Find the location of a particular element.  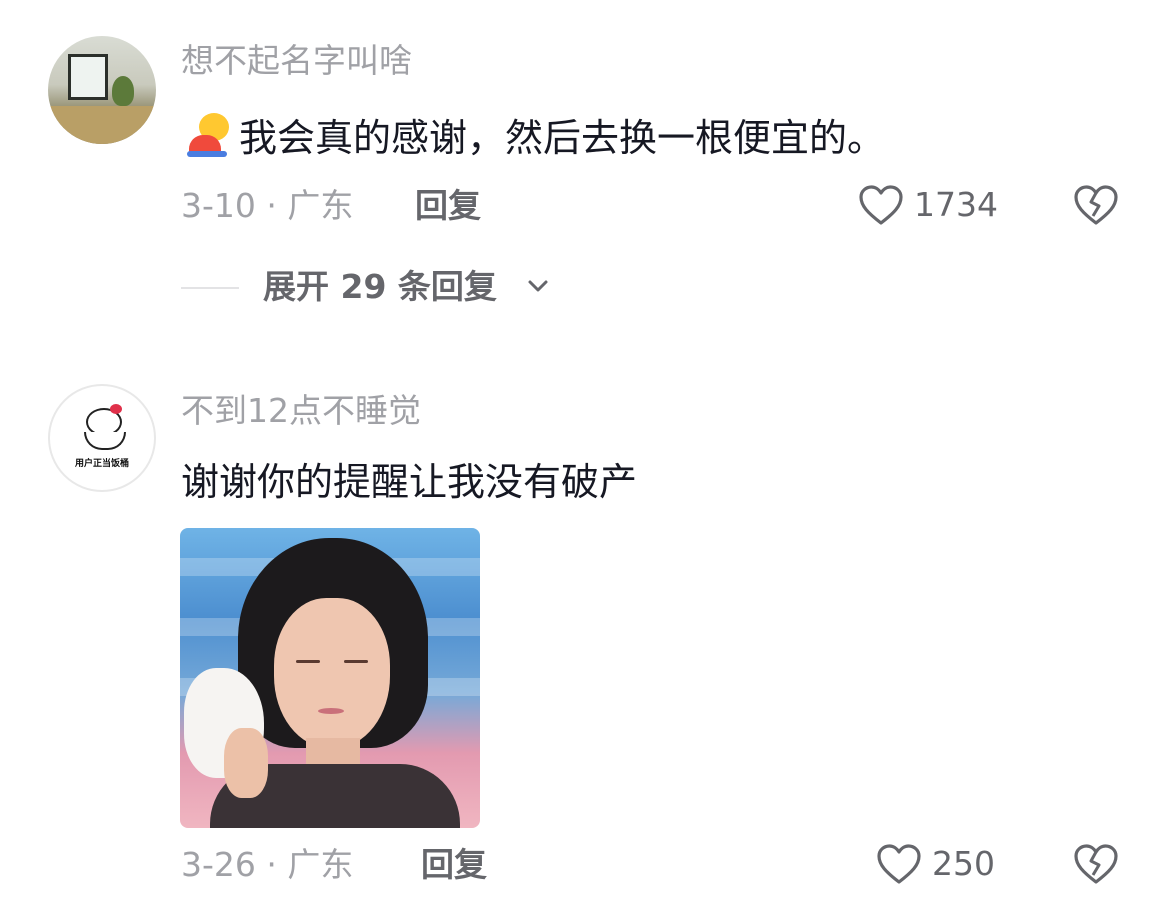

like-button: 250 is located at coordinates (942, 865).